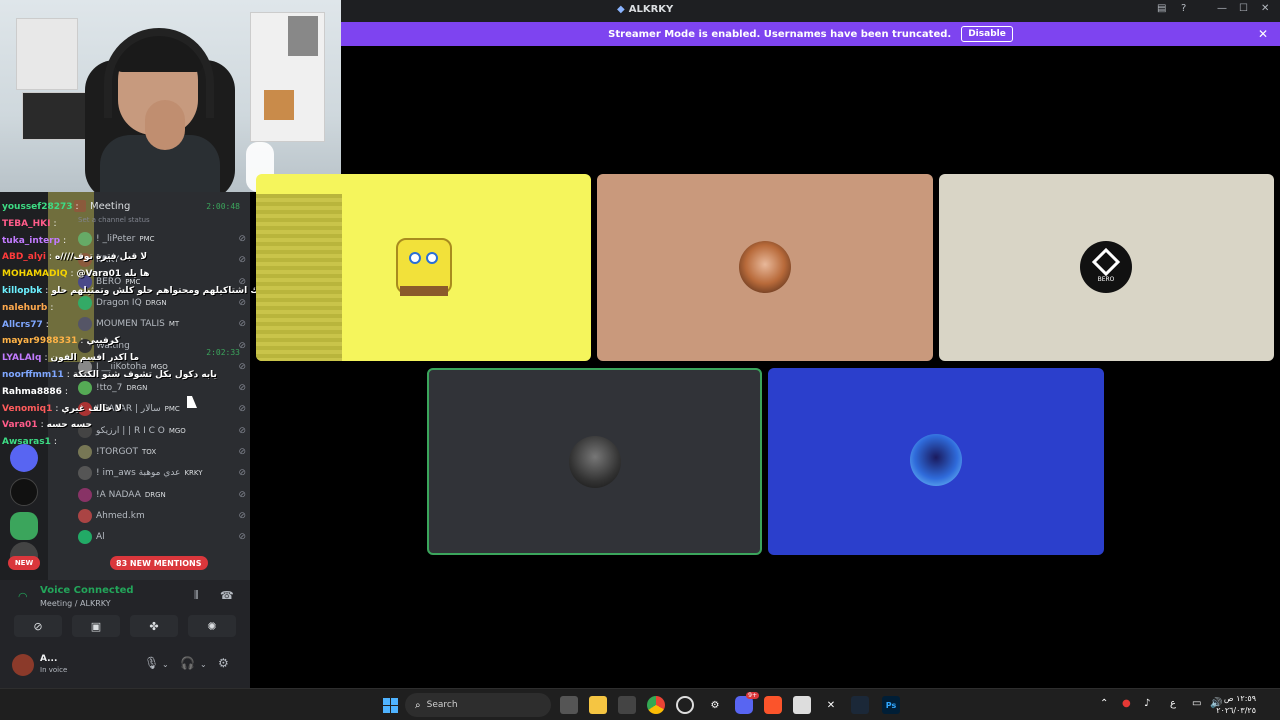  What do you see at coordinates (860, 705) in the screenshot?
I see `steam-icon` at bounding box center [860, 705].